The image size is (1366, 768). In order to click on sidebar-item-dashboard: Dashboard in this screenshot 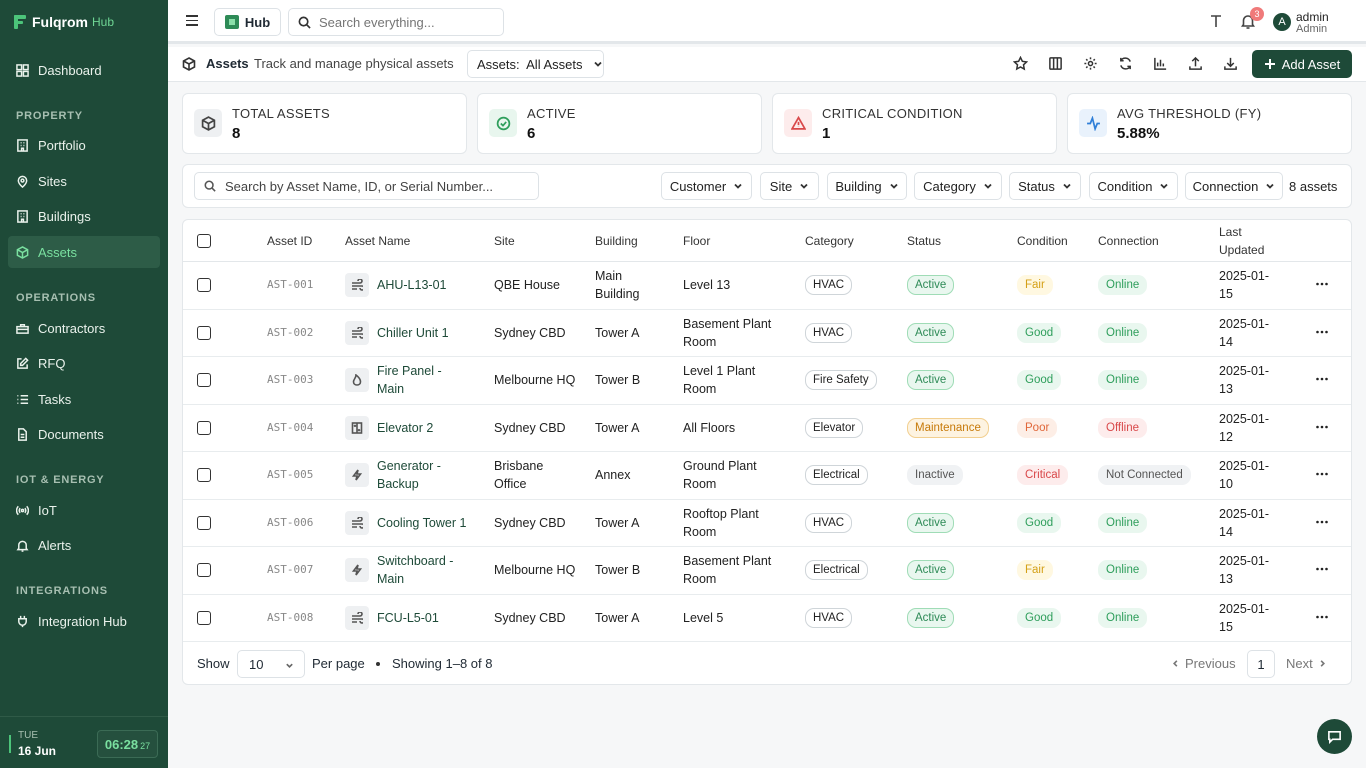, I will do `click(84, 70)`.